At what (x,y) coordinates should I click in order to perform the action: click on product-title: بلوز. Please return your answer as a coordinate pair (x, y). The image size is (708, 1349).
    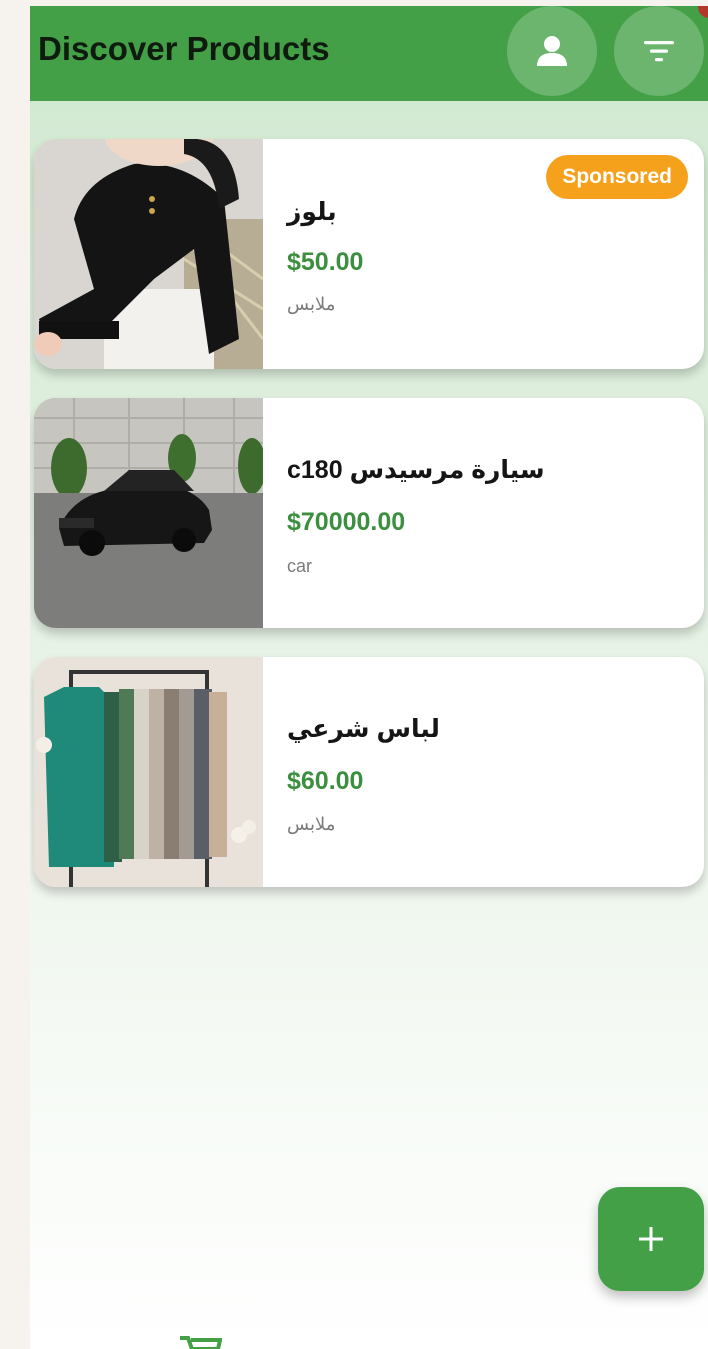
    Looking at the image, I should click on (312, 212).